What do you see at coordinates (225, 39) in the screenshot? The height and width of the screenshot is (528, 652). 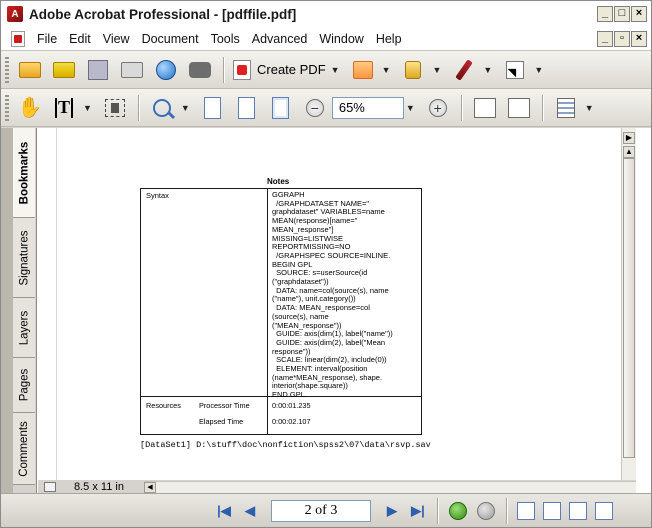 I see `menu-tools: Tools` at bounding box center [225, 39].